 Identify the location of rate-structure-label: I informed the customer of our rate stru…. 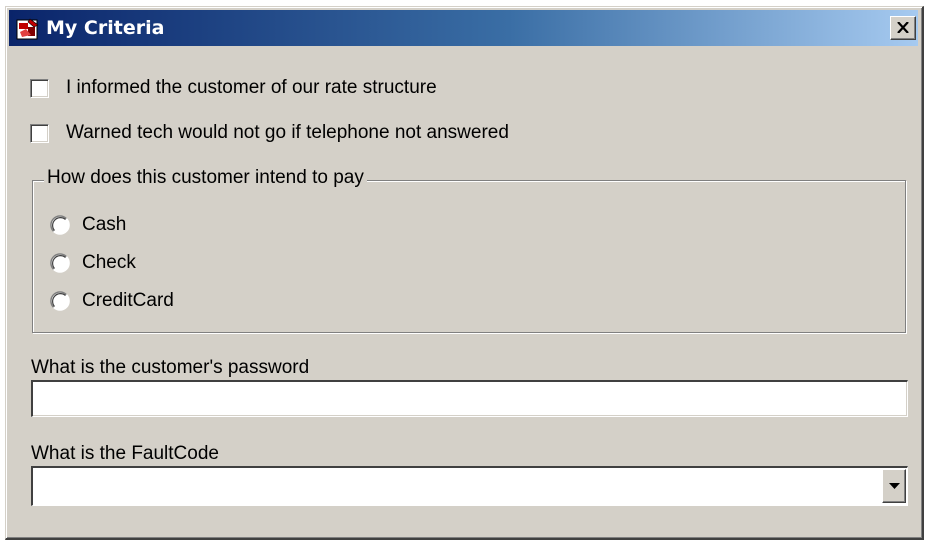
(251, 87).